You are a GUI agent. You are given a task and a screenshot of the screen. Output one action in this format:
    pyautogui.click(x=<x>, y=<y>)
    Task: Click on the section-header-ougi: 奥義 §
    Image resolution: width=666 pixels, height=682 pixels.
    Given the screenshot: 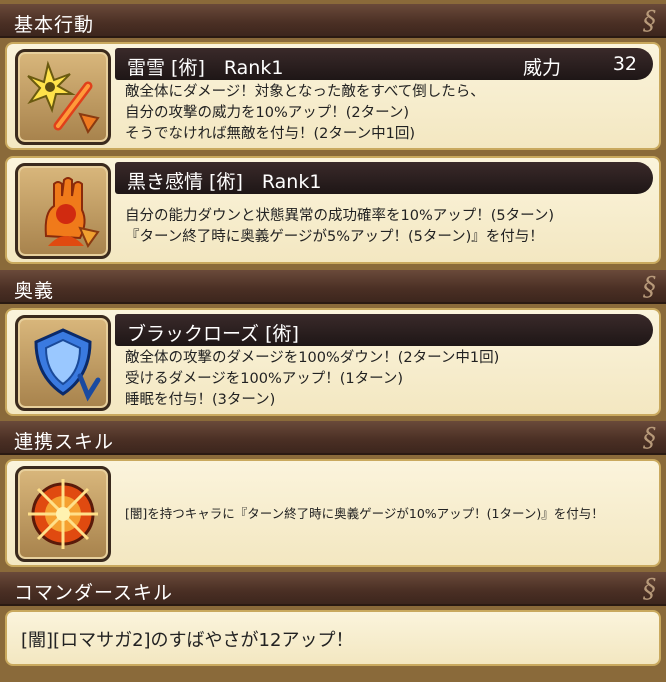 What is the action you would take?
    pyautogui.click(x=333, y=287)
    